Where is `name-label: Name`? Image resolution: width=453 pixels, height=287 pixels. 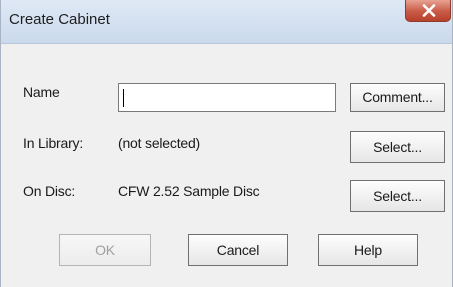 name-label: Name is located at coordinates (41, 92).